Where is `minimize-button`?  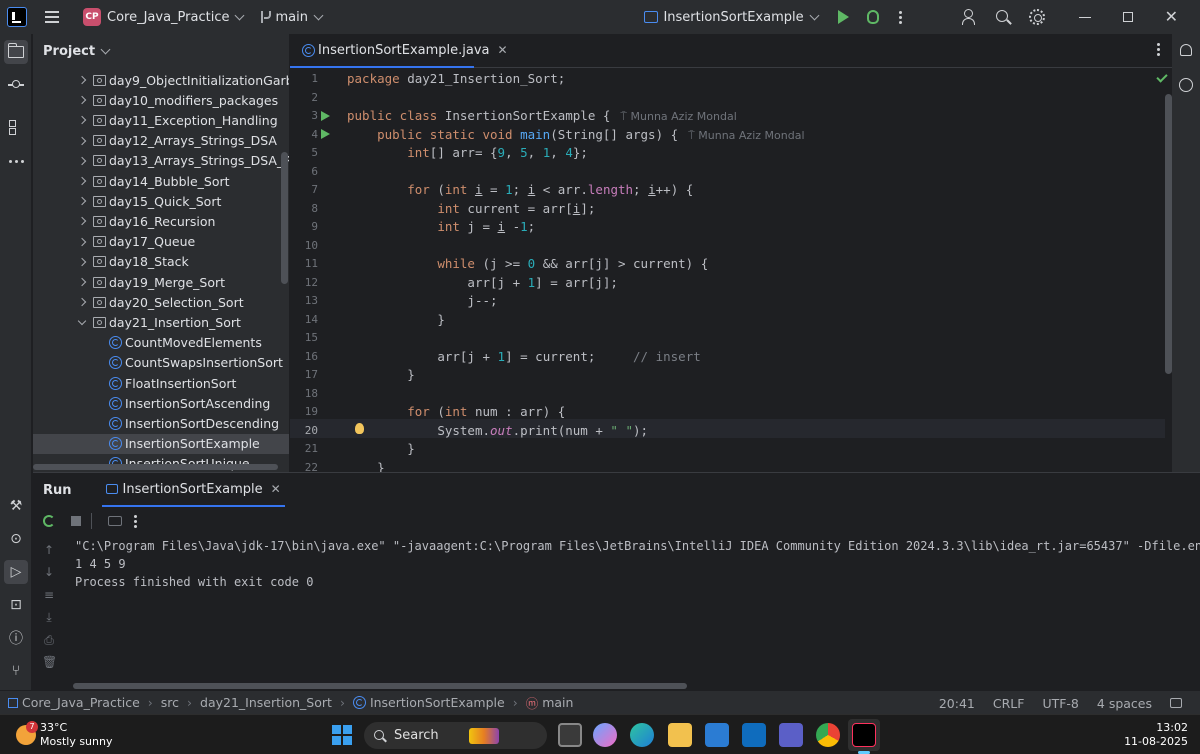 minimize-button is located at coordinates (1084, 17).